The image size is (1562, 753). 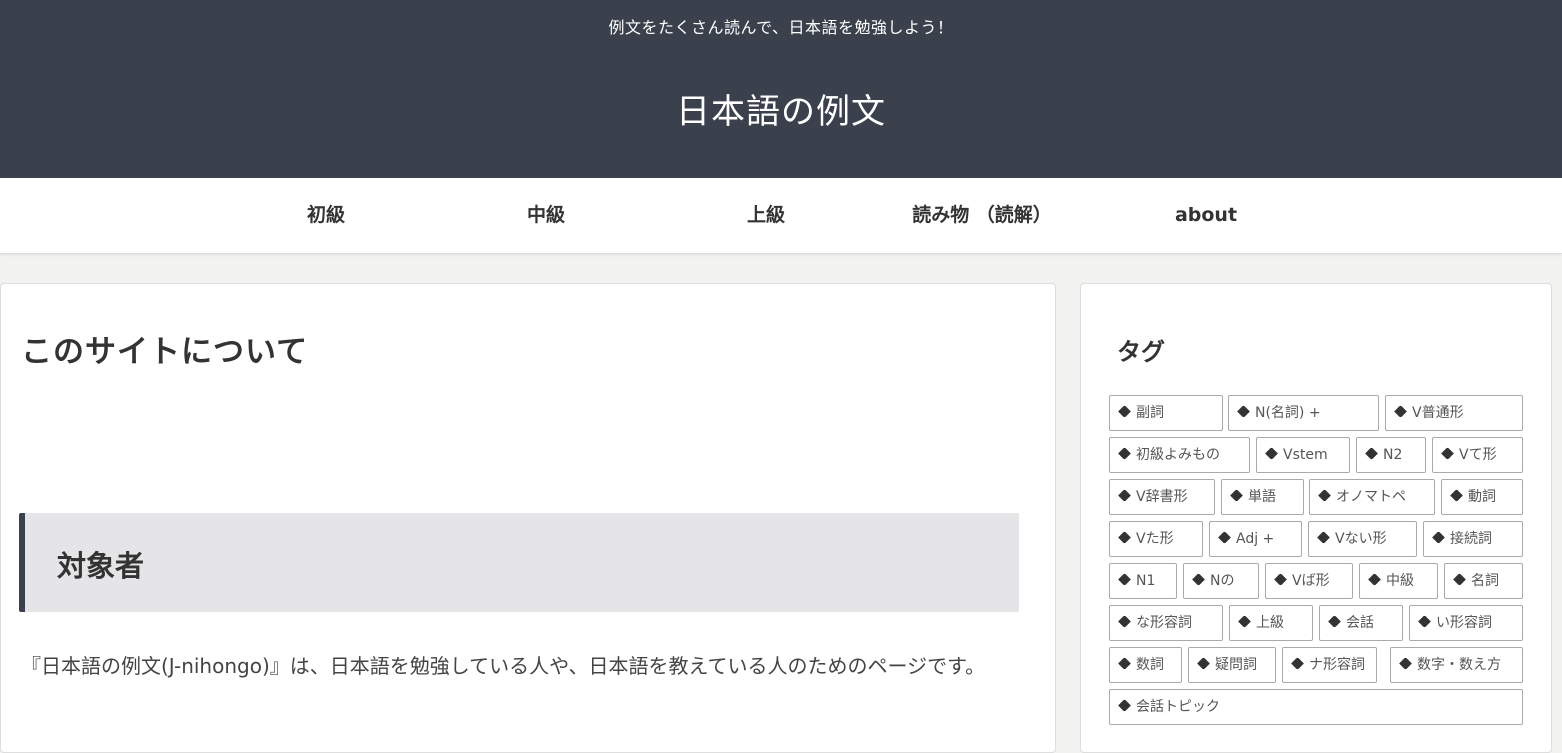 I want to click on tag-link: 中級, so click(x=1398, y=581).